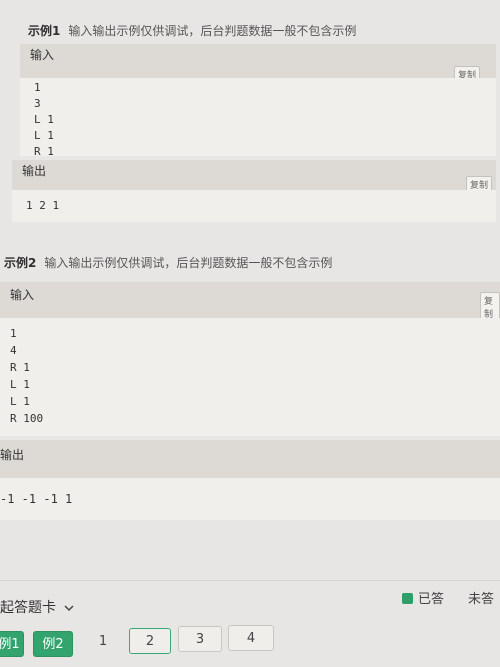 Image resolution: width=500 pixels, height=667 pixels. I want to click on example1-title: 示例1, so click(44, 31).